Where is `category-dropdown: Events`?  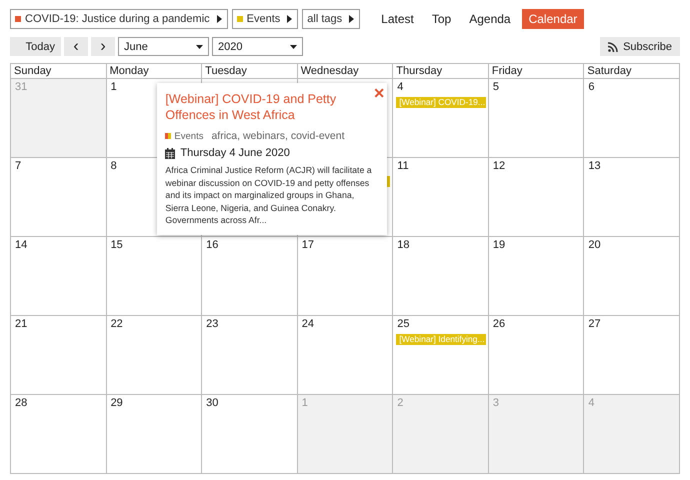
category-dropdown: Events is located at coordinates (265, 19).